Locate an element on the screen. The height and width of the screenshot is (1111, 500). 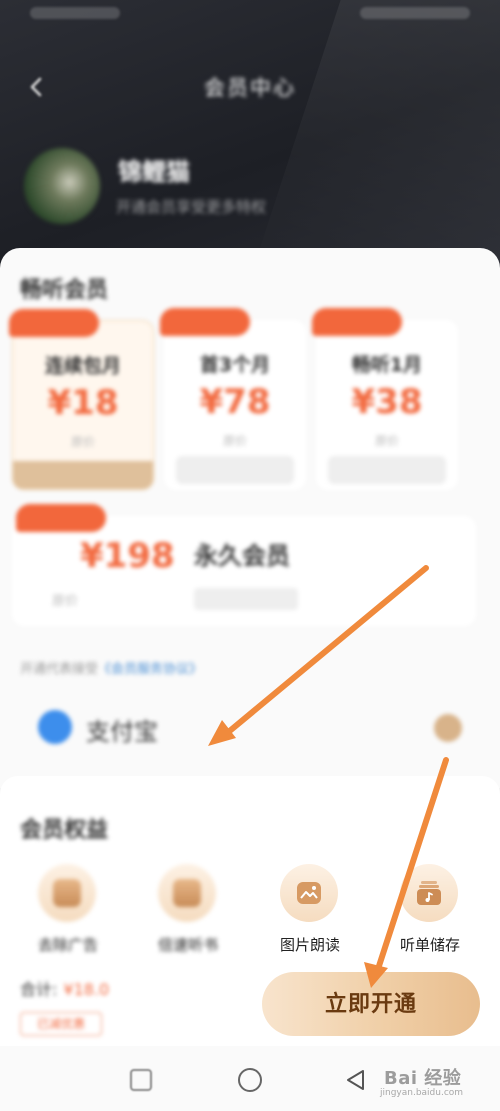
plans-section-title: 畅听会员 is located at coordinates (64, 290).